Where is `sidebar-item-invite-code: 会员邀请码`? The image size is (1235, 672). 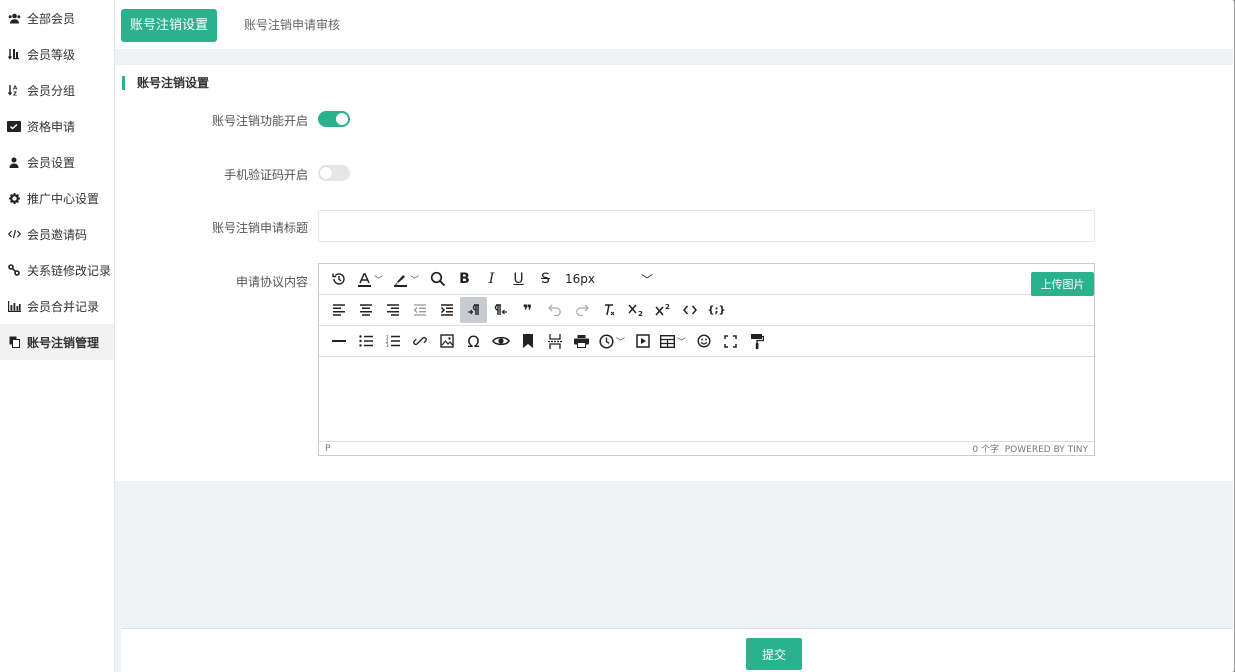
sidebar-item-invite-code: 会员邀请码 is located at coordinates (57, 234).